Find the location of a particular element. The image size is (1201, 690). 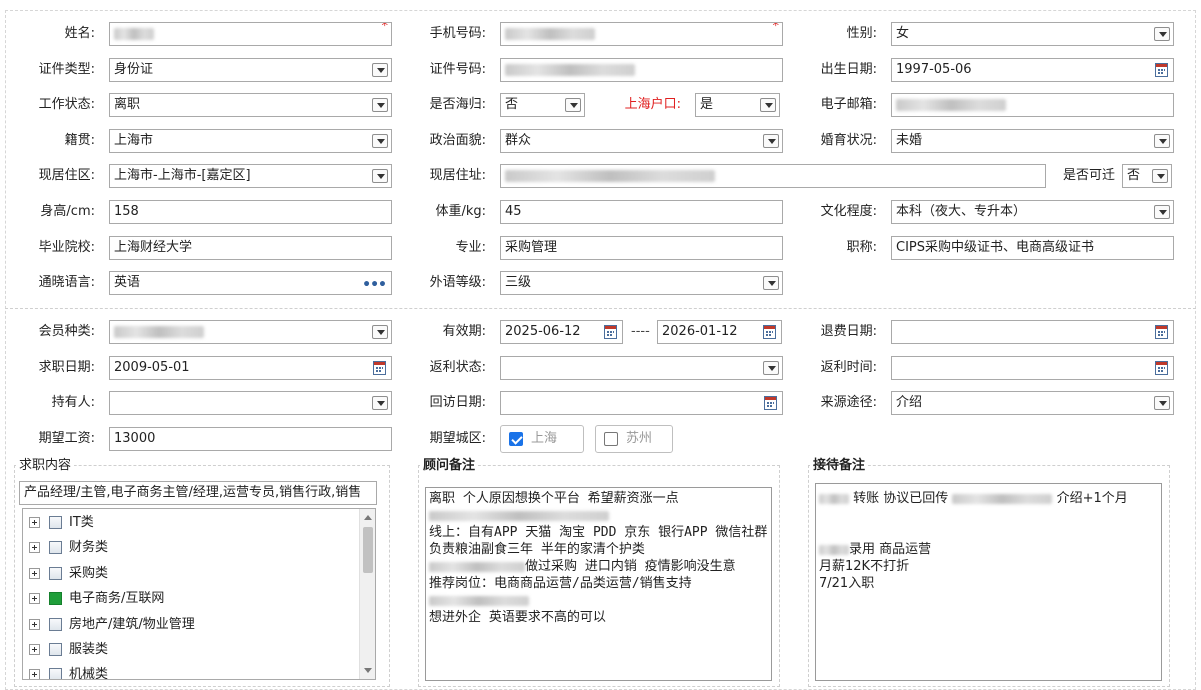

political-select: 群众 is located at coordinates (641, 141).